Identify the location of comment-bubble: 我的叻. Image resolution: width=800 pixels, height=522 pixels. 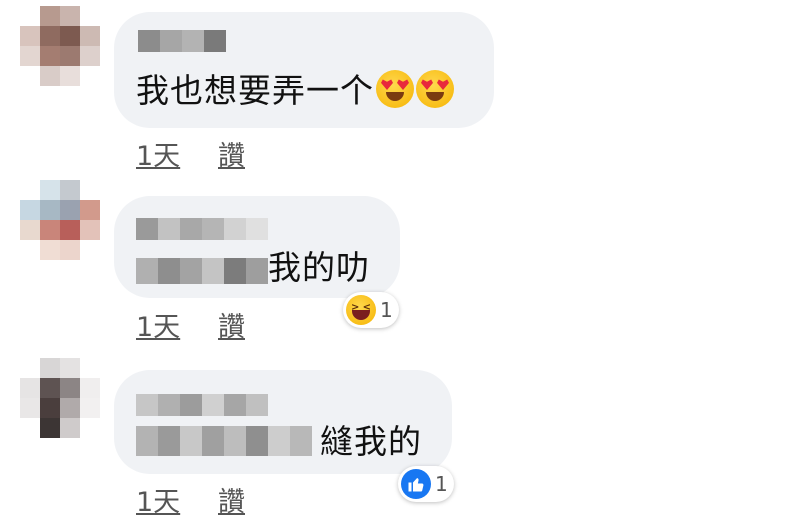
(257, 247).